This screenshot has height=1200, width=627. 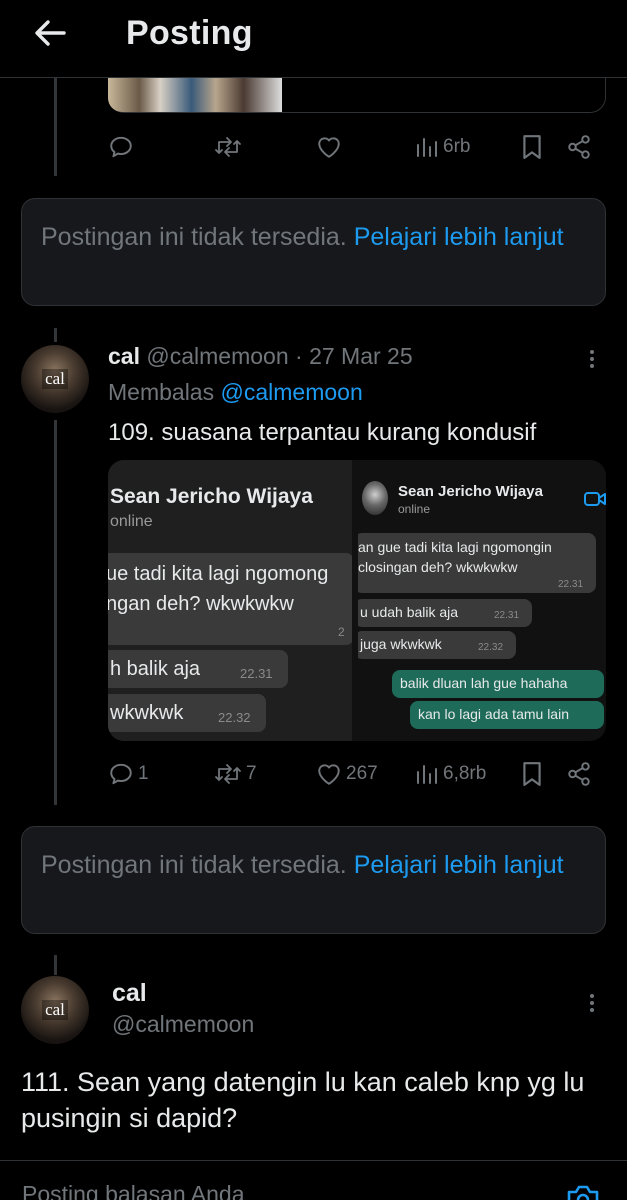 What do you see at coordinates (438, 567) in the screenshot?
I see `chat-message-text: closingan deh? wkwkwkw` at bounding box center [438, 567].